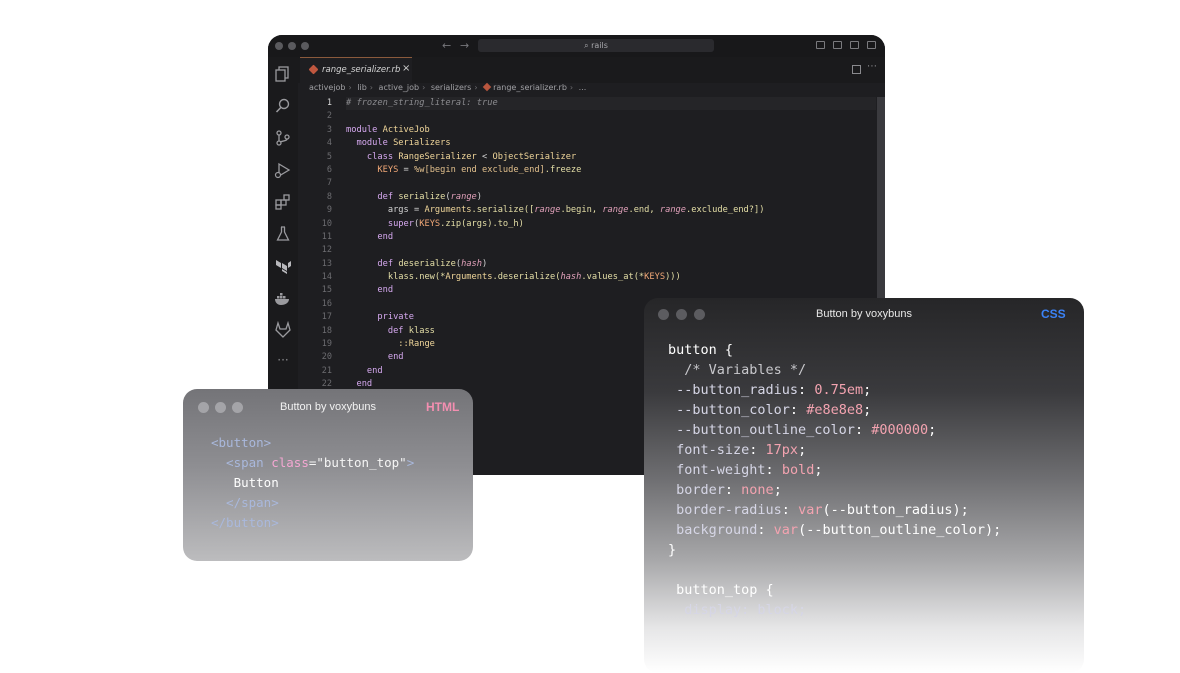 The width and height of the screenshot is (1180, 673). What do you see at coordinates (479, 196) in the screenshot?
I see `code-token: )` at bounding box center [479, 196].